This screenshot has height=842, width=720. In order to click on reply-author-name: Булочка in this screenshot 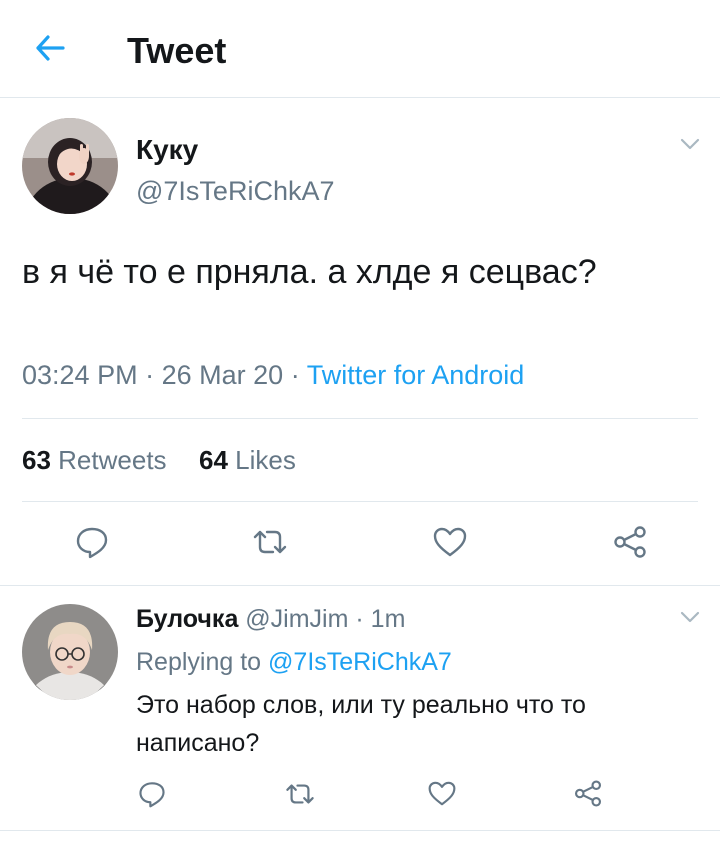, I will do `click(187, 619)`.